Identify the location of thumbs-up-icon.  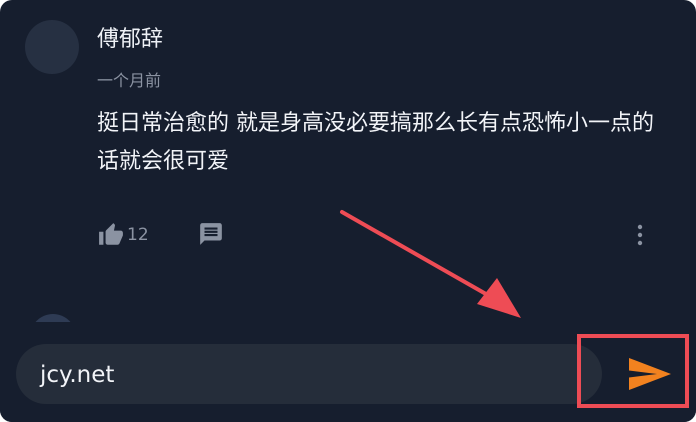
(111, 234).